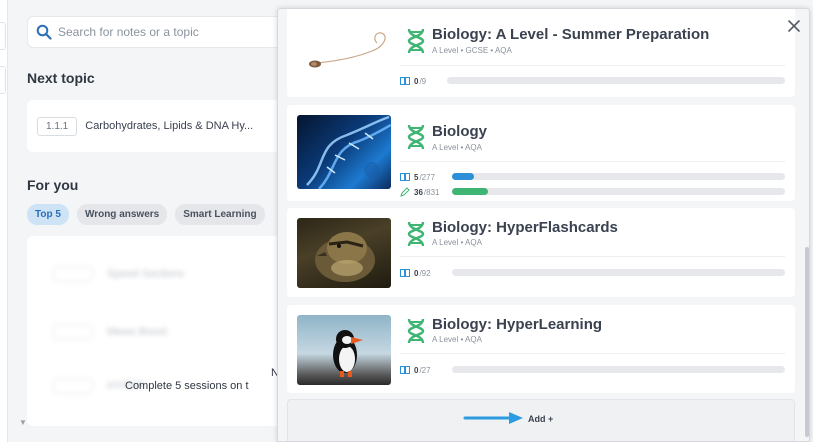  I want to click on blurred-item-label: Speed Sections, so click(146, 274).